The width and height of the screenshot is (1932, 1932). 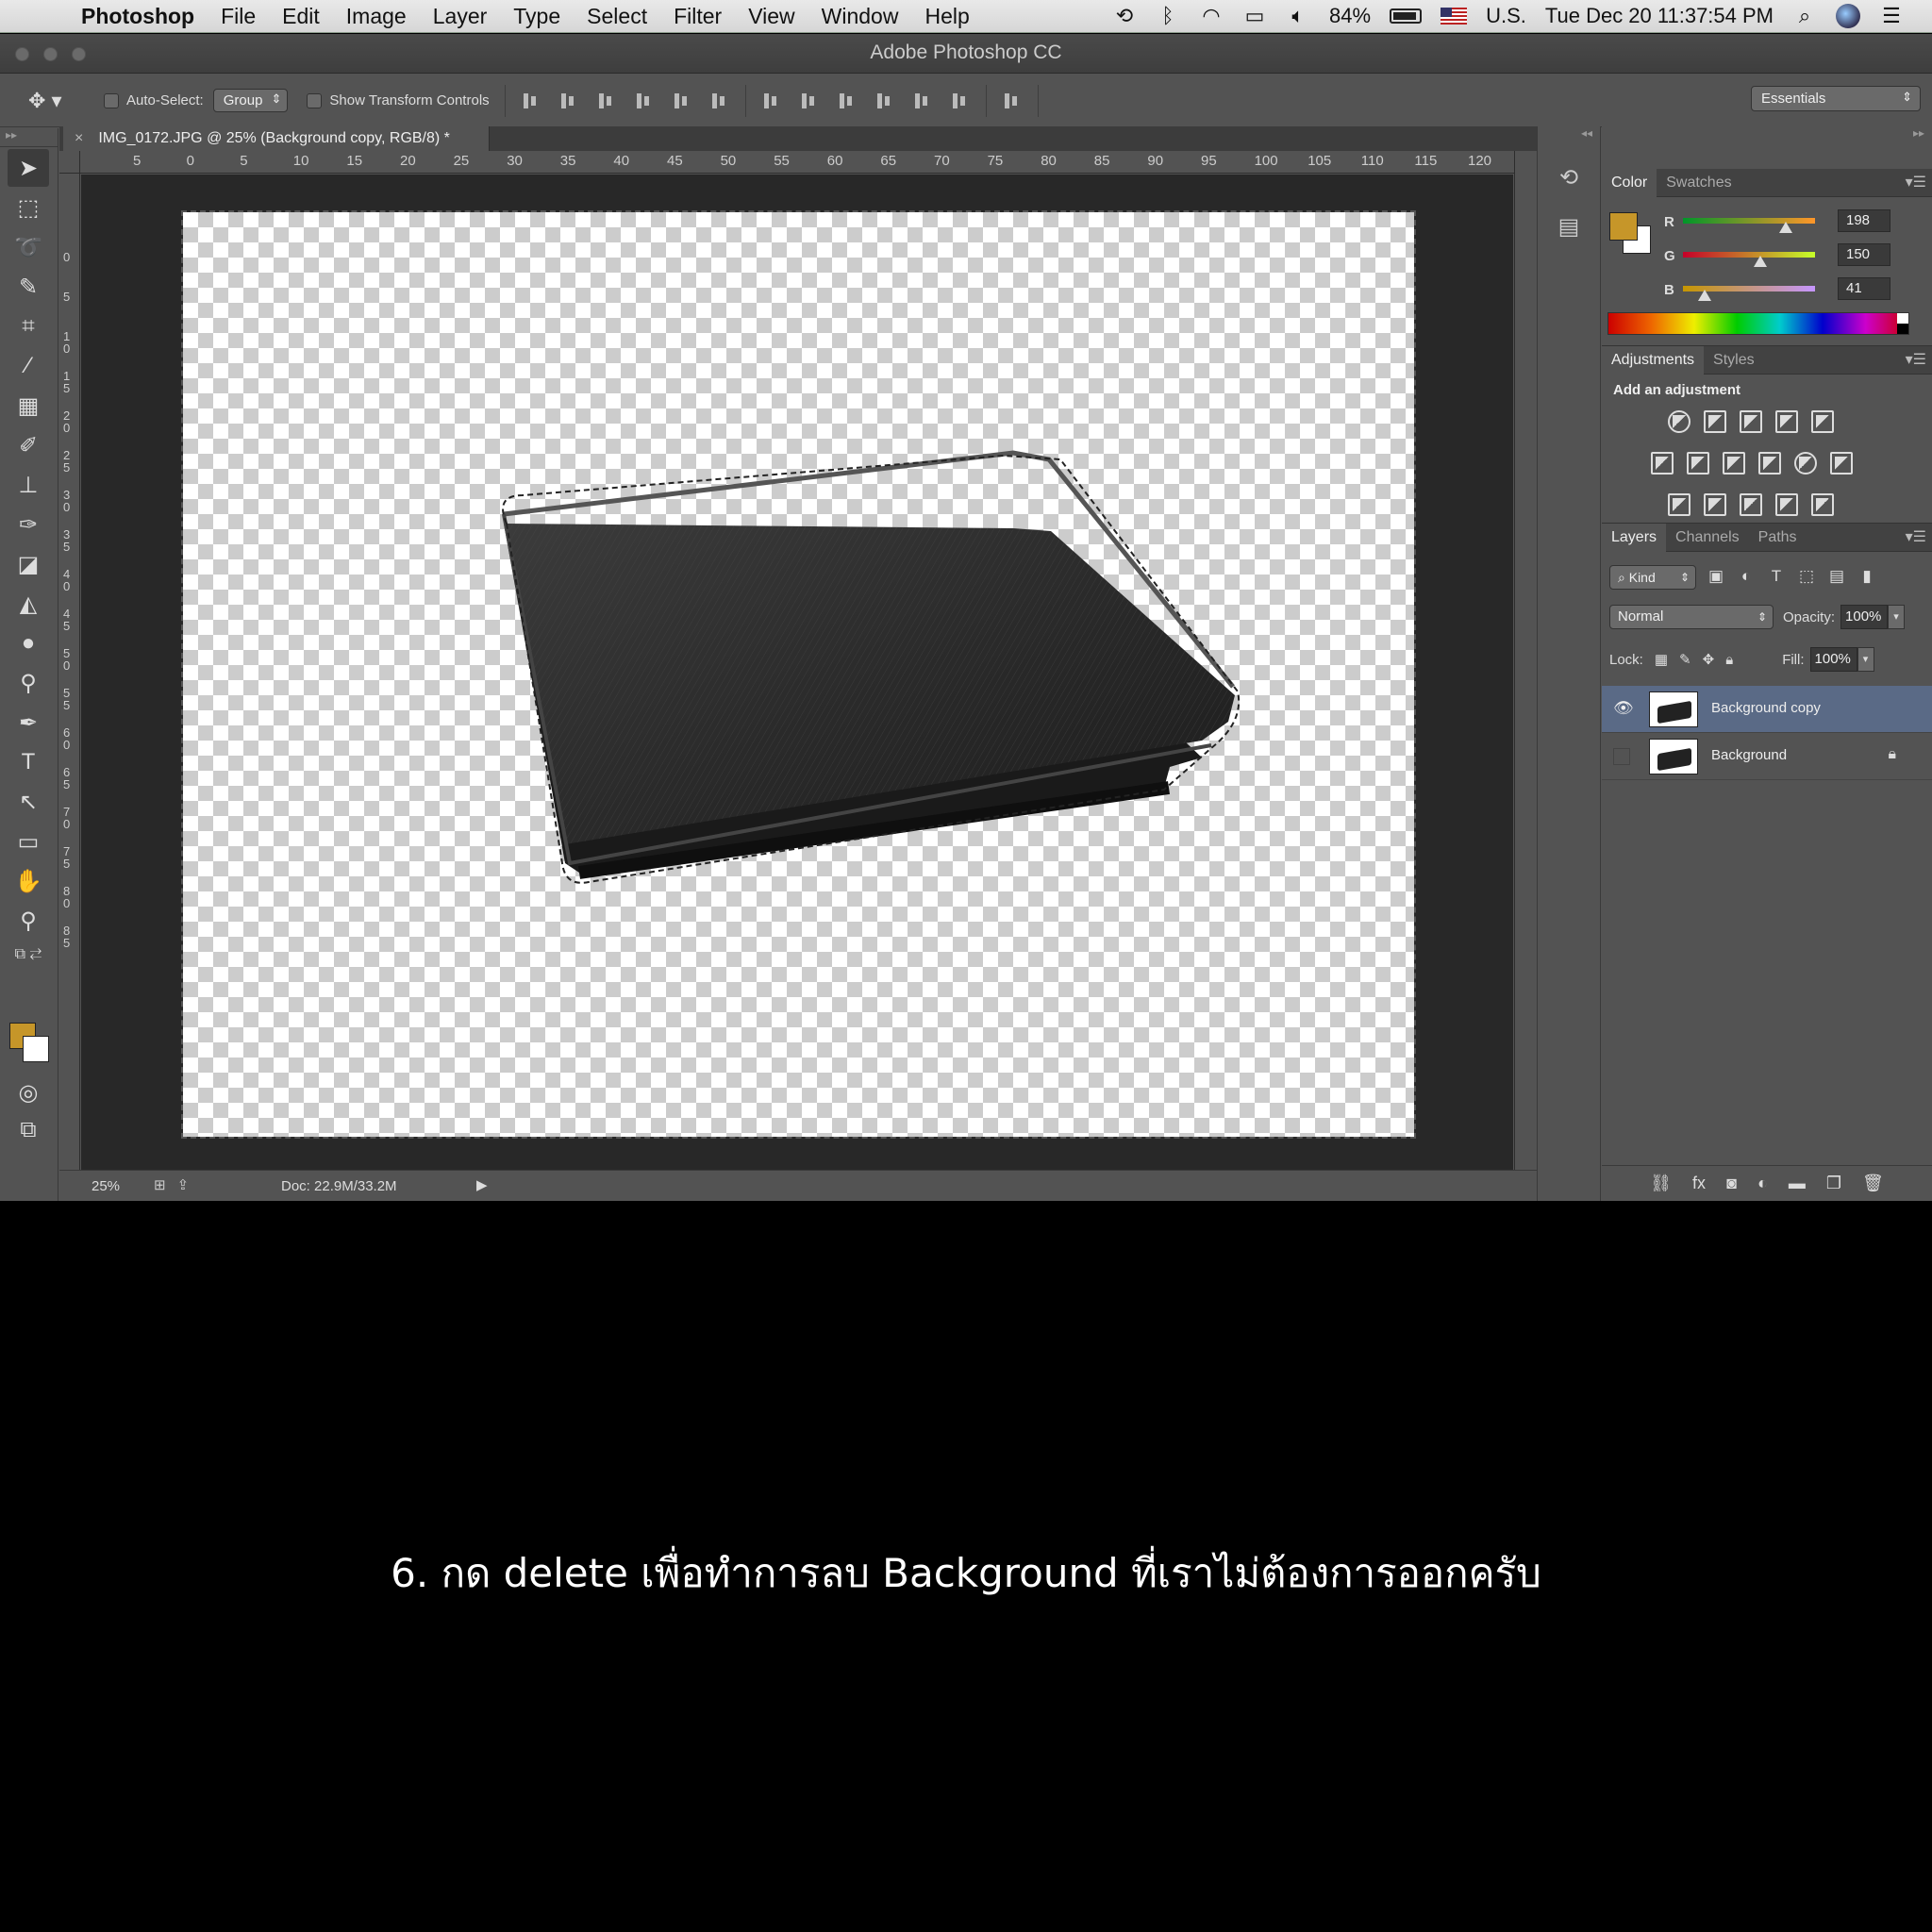 What do you see at coordinates (1763, 1184) in the screenshot?
I see `new-adjustment-layer-icon: ◐` at bounding box center [1763, 1184].